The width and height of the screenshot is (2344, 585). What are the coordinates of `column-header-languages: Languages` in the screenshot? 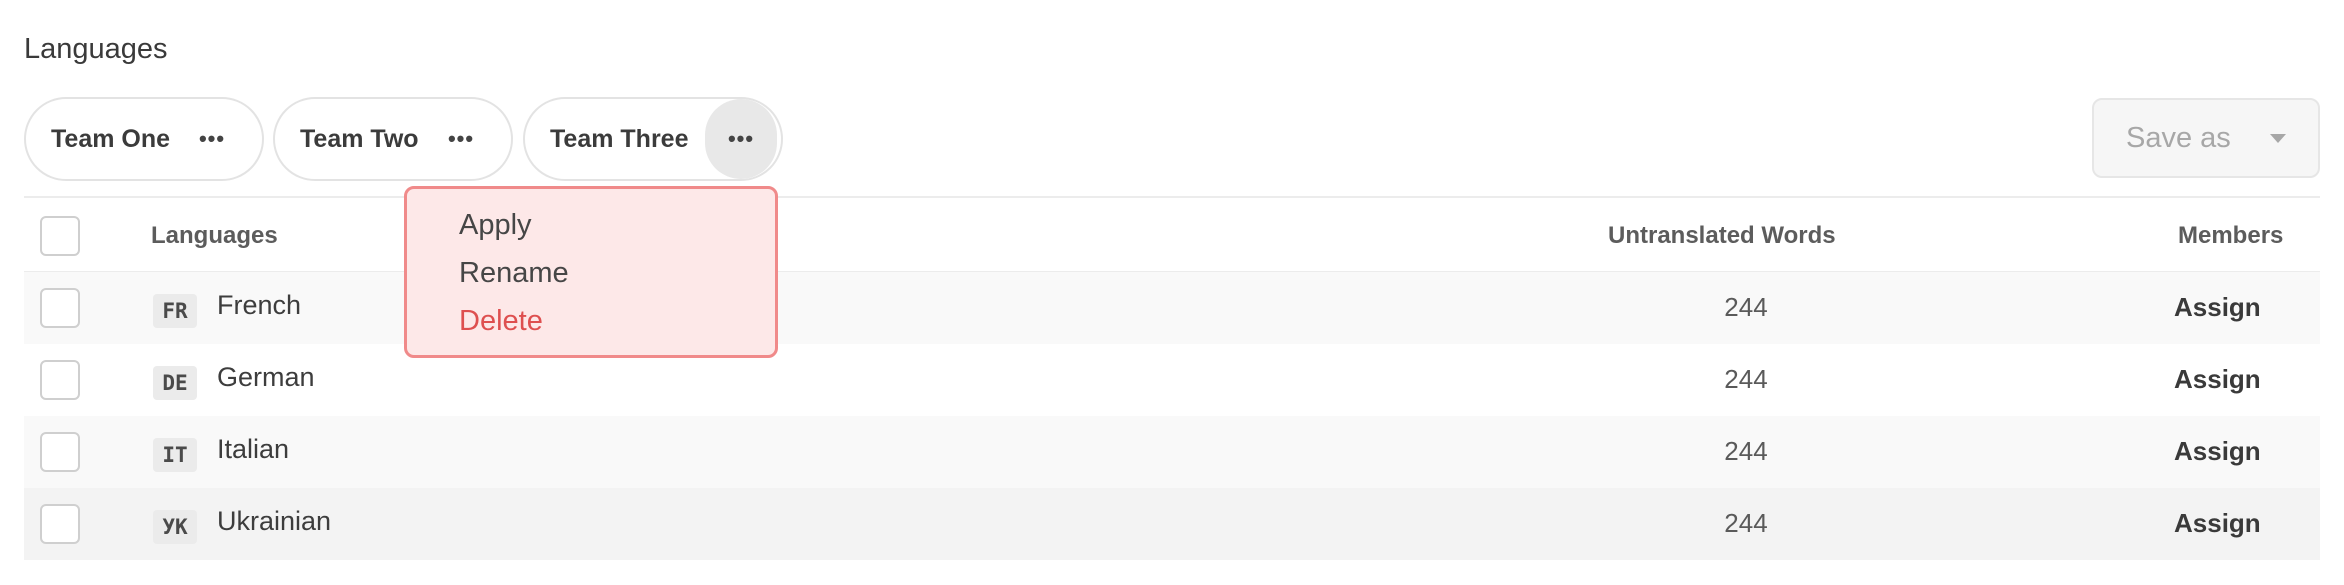 It's located at (214, 236).